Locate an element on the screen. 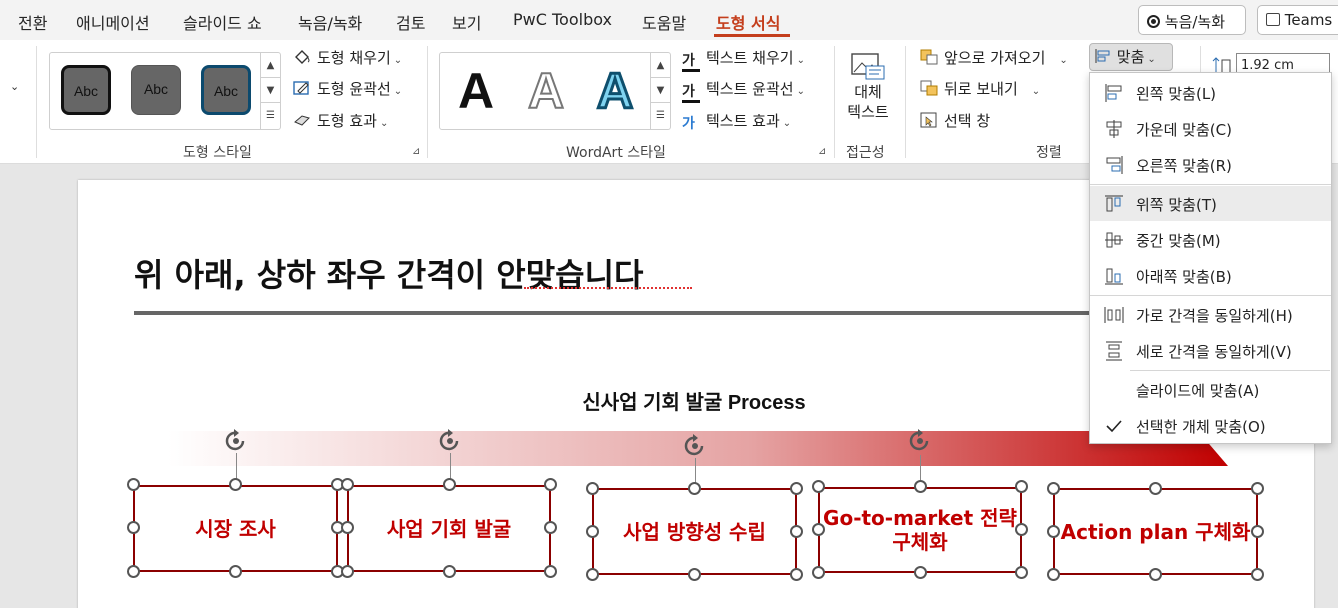 This screenshot has width=1338, height=608. ribbon-separator is located at coordinates (834, 102).